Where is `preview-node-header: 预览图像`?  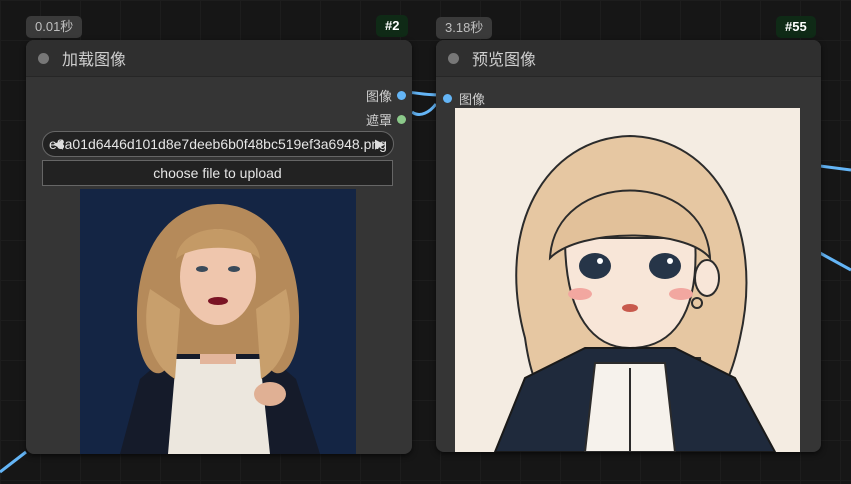
preview-node-header: 预览图像 is located at coordinates (628, 58).